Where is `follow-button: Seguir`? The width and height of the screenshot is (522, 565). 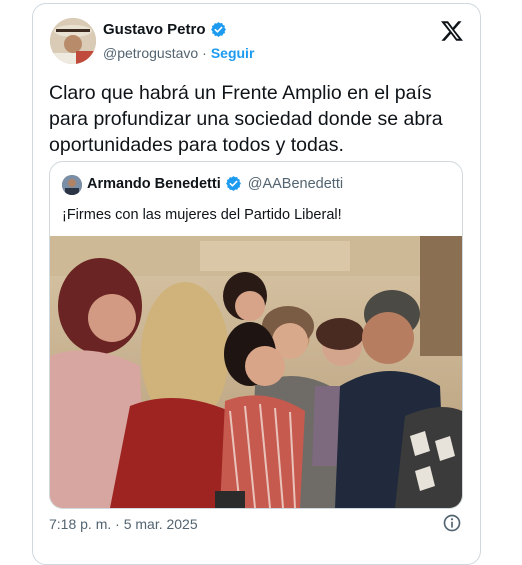 follow-button: Seguir is located at coordinates (233, 53).